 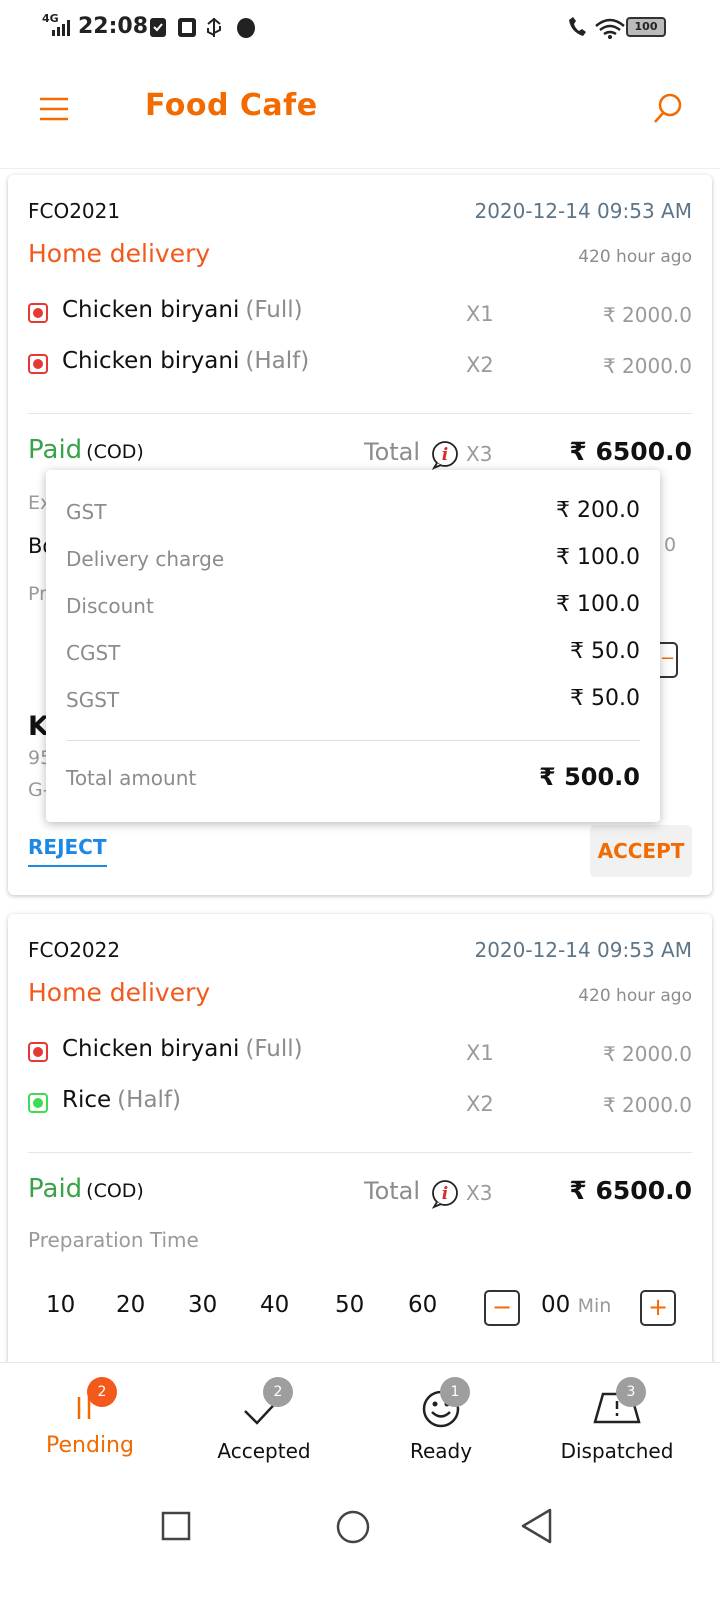 I want to click on bill-row-label: CGST, so click(x=93, y=653).